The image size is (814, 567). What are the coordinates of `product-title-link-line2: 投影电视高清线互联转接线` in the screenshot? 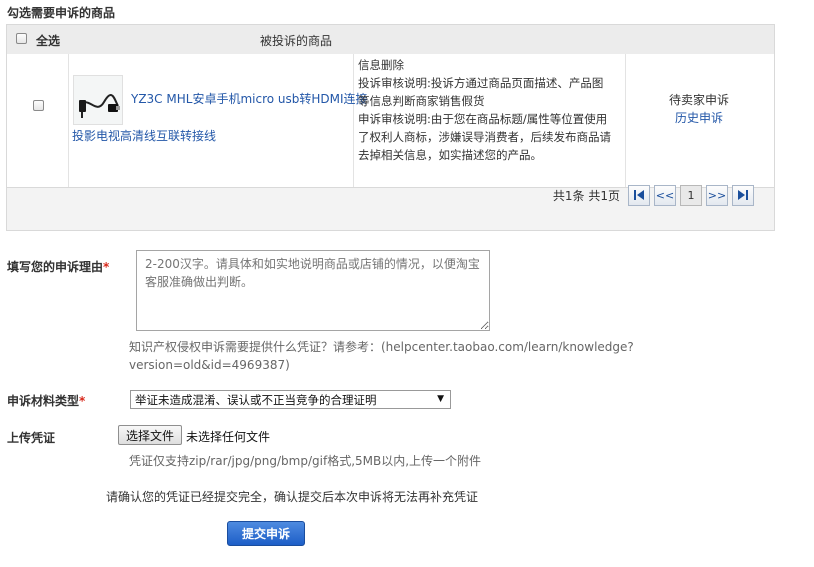 It's located at (144, 135).